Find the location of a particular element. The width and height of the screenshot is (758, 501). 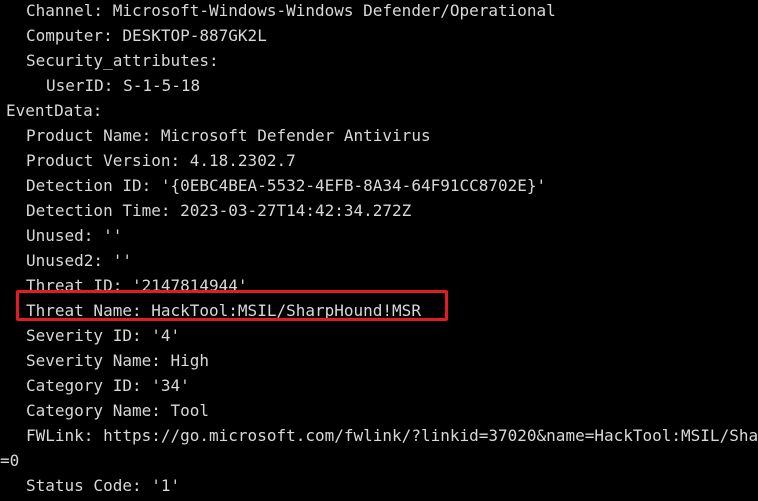

unused-line: Unused: '' is located at coordinates (74, 235).